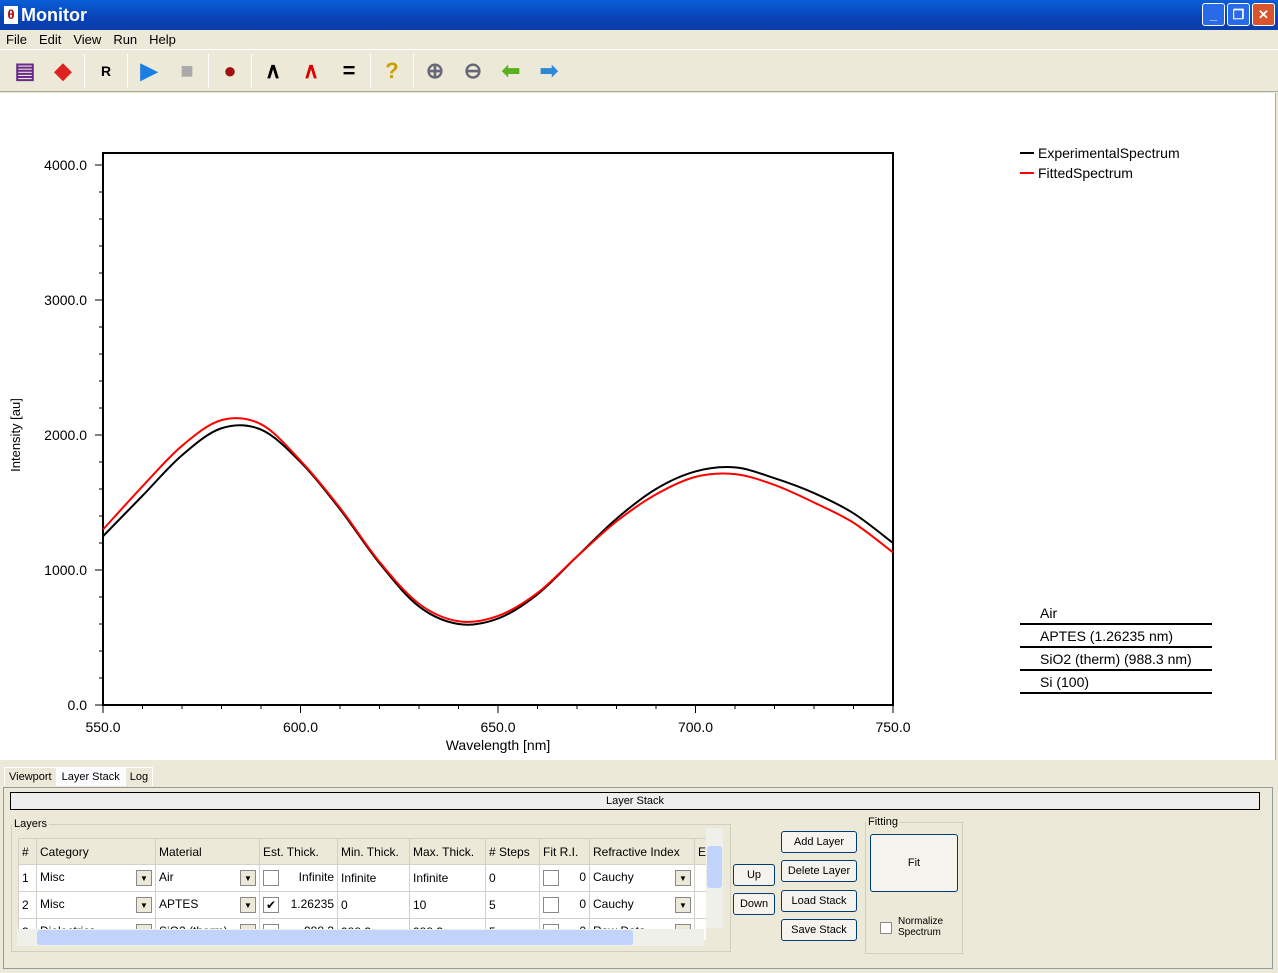 The image size is (1278, 973). Describe the element at coordinates (90, 776) in the screenshot. I see `tab-layer-stack: Layer Stack` at that location.